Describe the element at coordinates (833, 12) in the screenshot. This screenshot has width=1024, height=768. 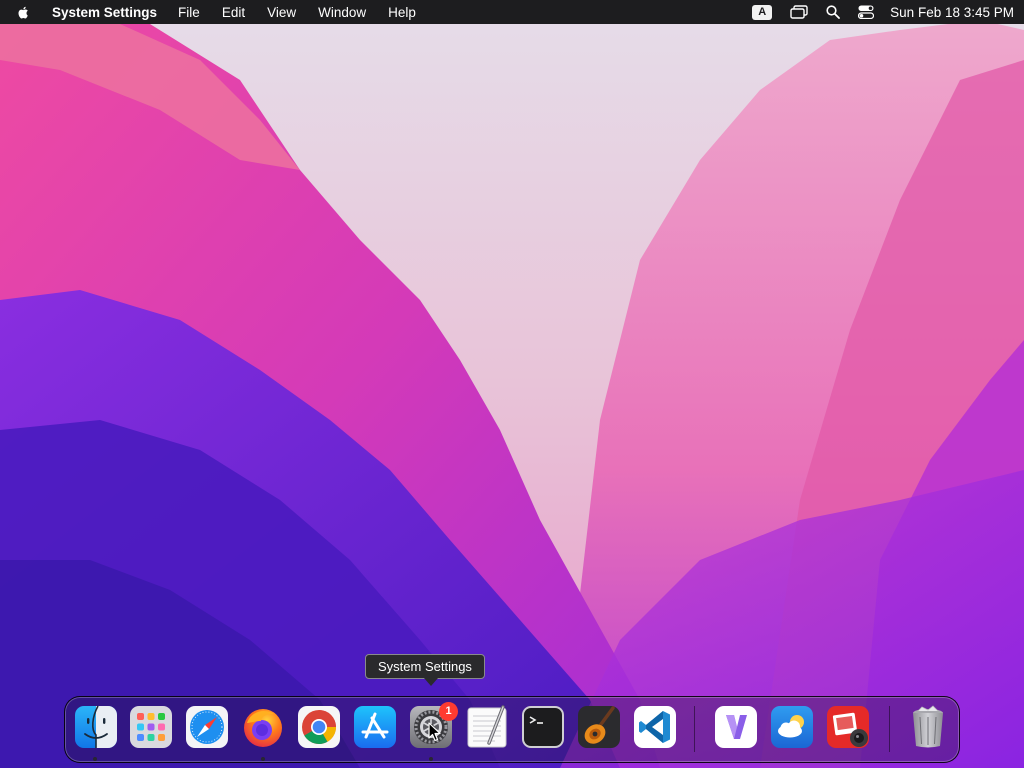
I see `search-icon` at that location.